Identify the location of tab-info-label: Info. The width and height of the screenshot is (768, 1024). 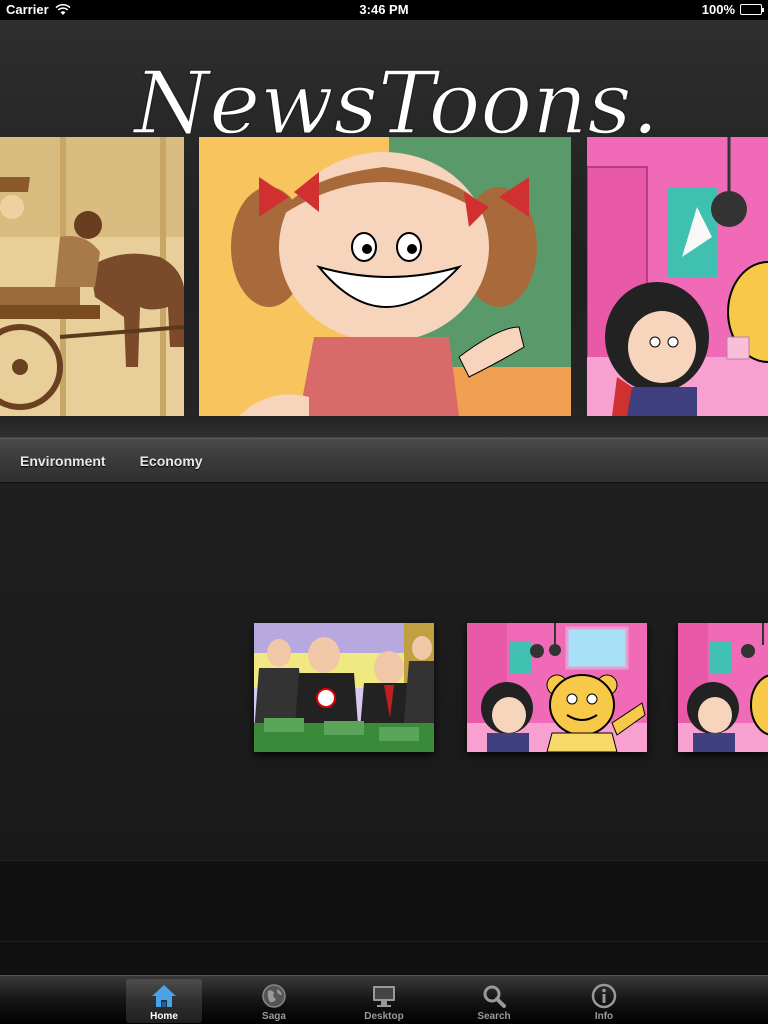
(604, 1016).